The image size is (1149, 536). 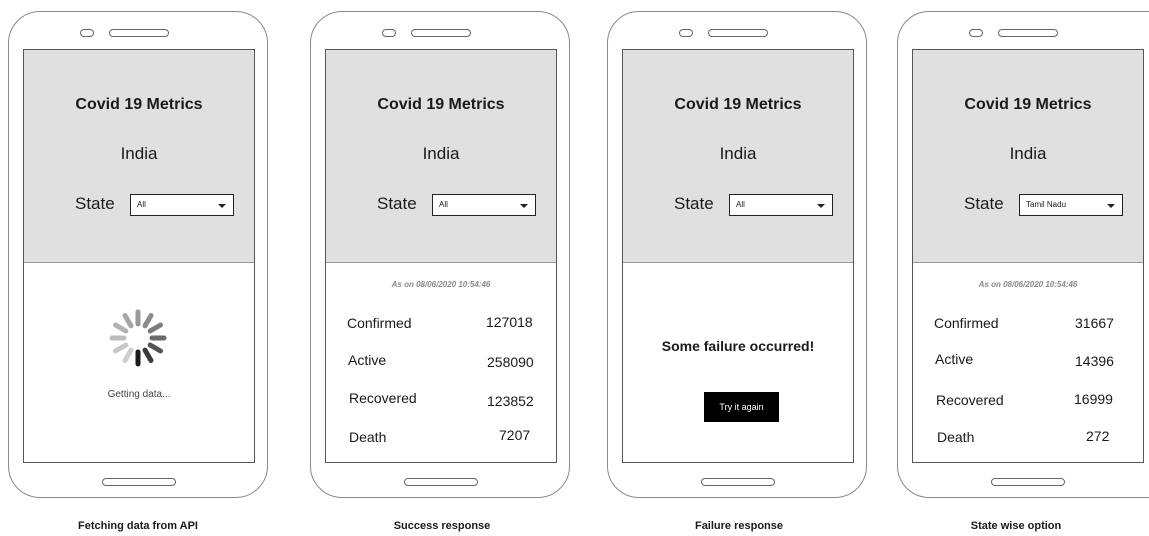 What do you see at coordinates (138, 338) in the screenshot?
I see `loading-spinner-icon` at bounding box center [138, 338].